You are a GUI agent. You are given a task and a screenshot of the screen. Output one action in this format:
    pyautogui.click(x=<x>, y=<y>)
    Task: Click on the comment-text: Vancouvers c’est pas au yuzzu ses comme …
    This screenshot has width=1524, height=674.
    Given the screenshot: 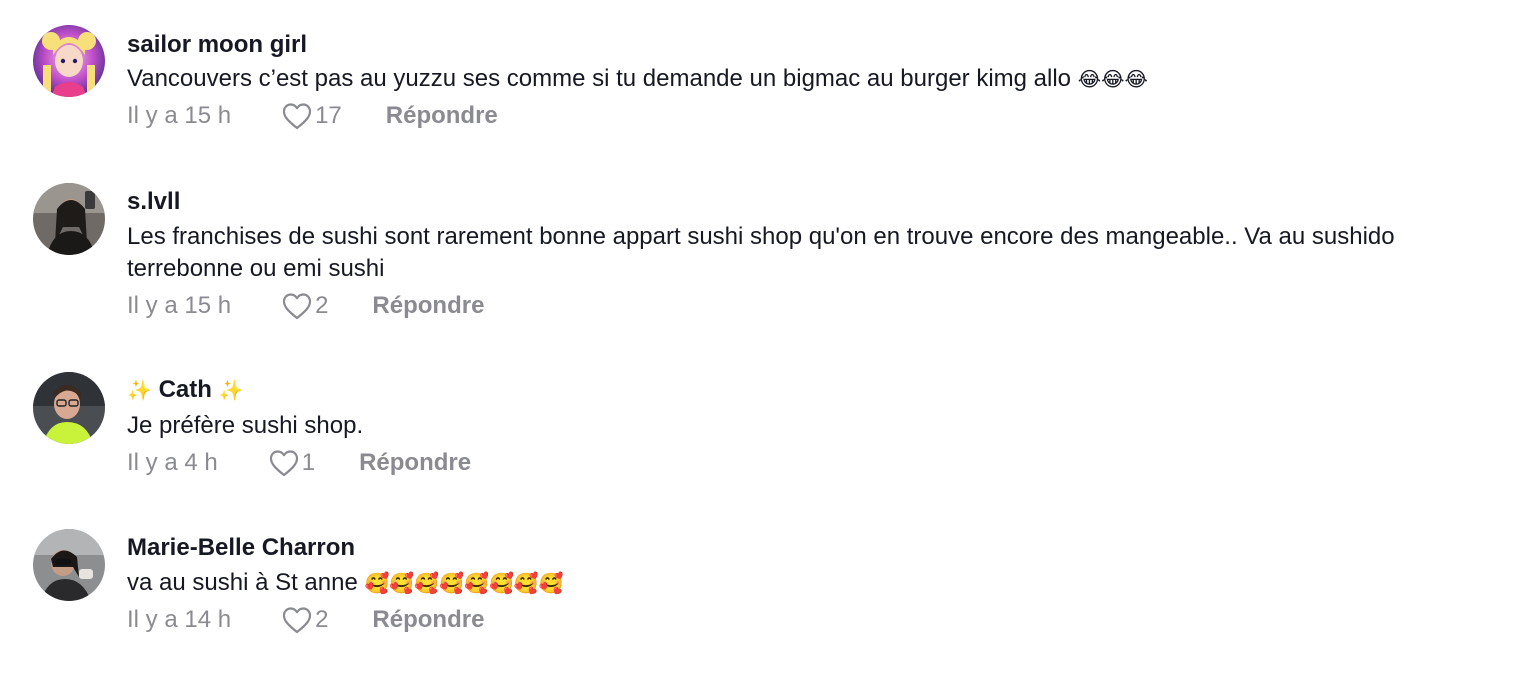 What is the action you would take?
    pyautogui.click(x=822, y=79)
    